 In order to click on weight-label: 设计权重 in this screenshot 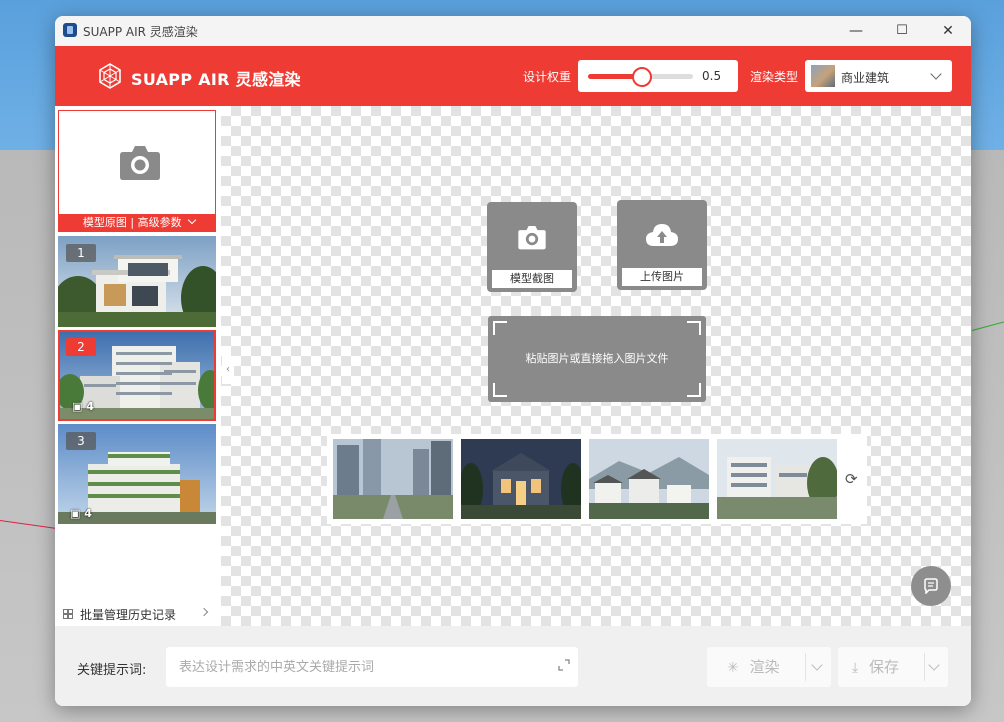, I will do `click(547, 77)`.